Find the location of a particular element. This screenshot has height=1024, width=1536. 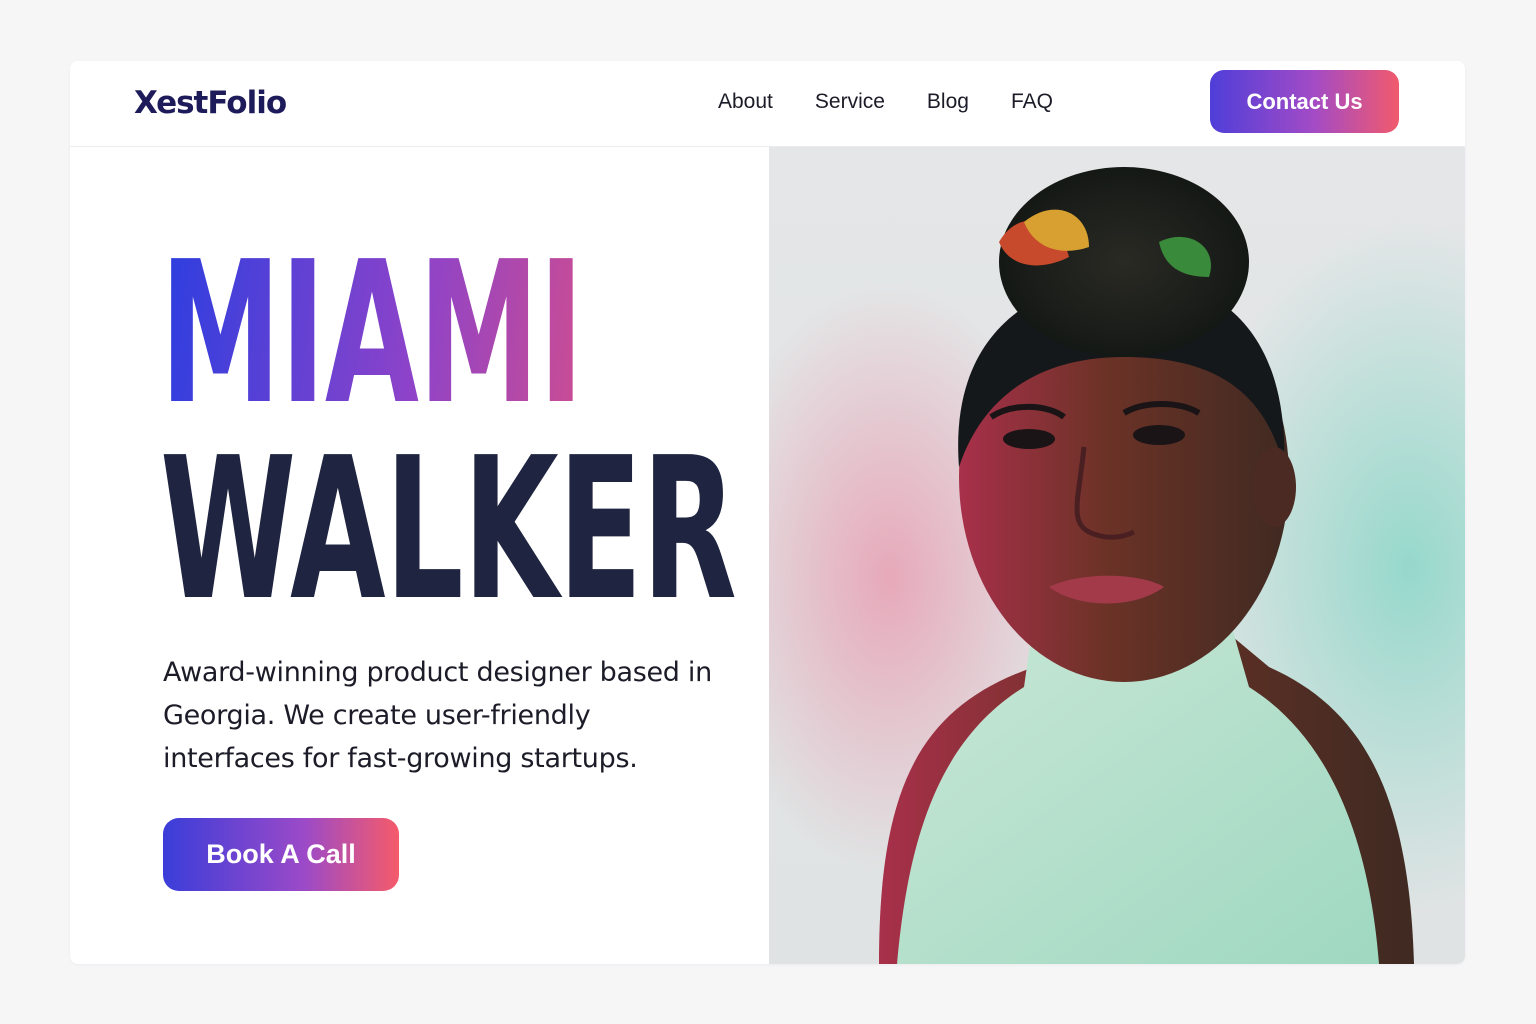

nav-item-faq: FAQ is located at coordinates (1032, 102).